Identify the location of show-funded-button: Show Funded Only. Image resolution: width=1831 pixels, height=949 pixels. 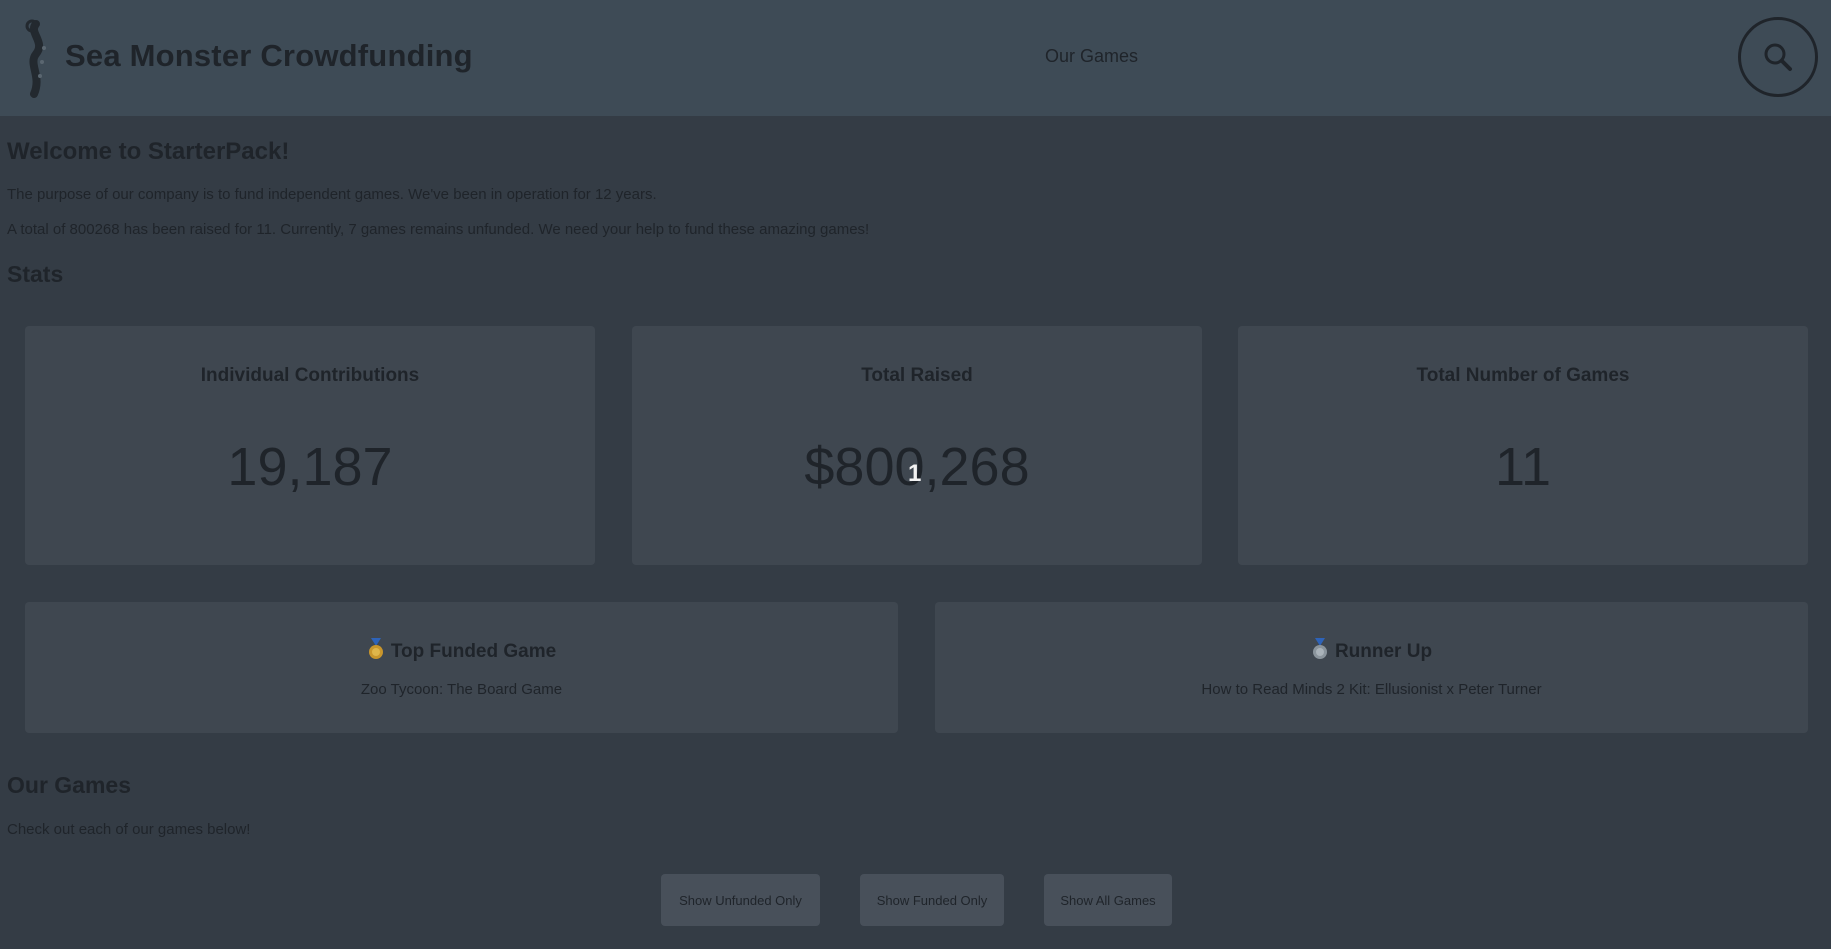
(932, 900).